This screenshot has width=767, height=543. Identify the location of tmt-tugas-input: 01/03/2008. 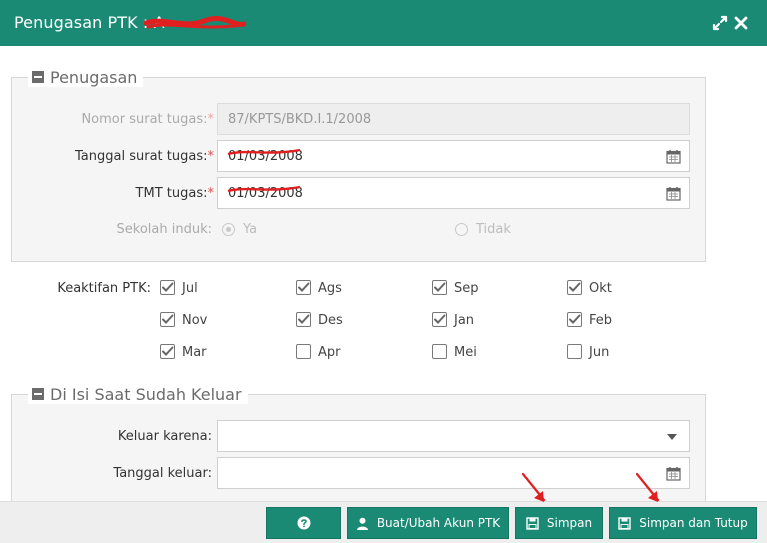
(453, 193).